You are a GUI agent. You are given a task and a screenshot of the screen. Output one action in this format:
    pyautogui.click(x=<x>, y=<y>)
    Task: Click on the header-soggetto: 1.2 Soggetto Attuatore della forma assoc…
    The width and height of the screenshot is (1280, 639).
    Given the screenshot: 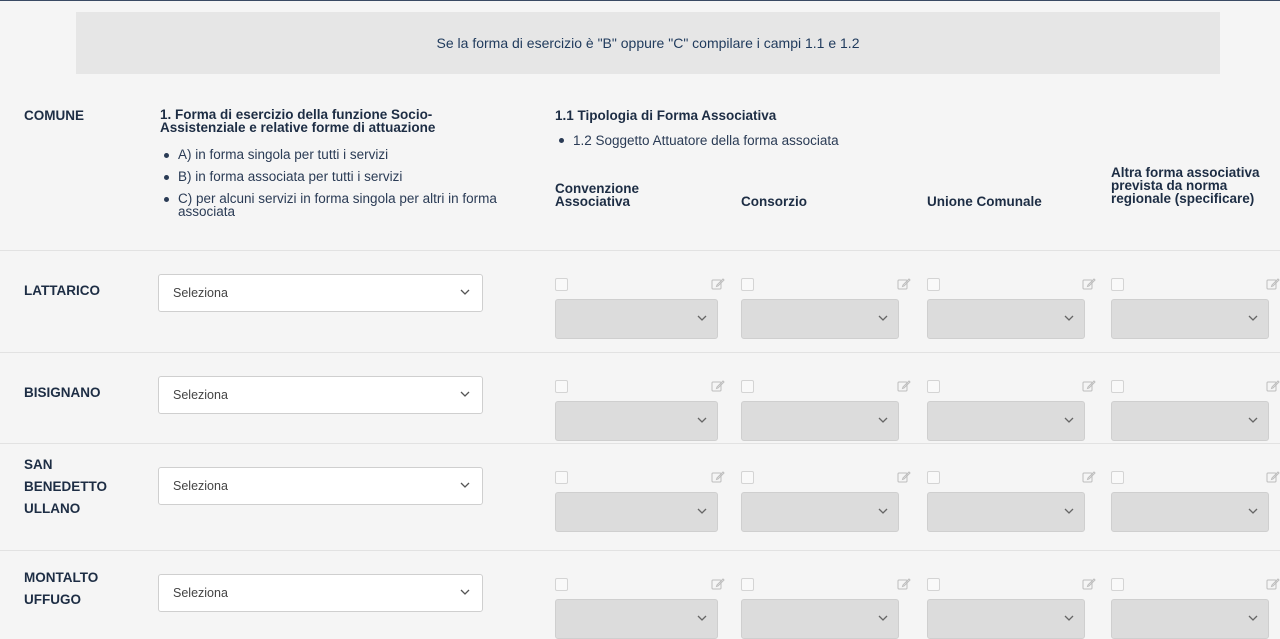 What is the action you would take?
    pyautogui.click(x=698, y=140)
    